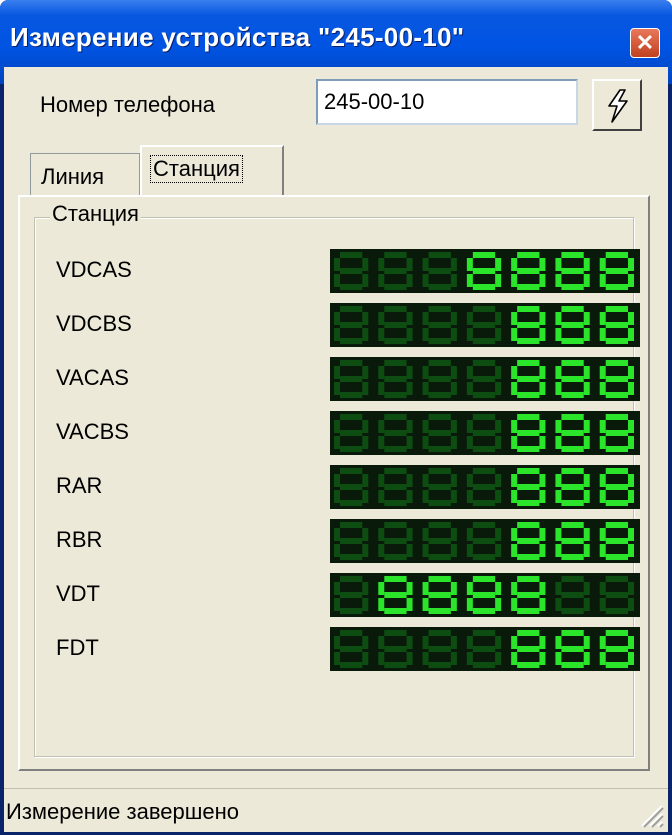 This screenshot has width=672, height=835. What do you see at coordinates (485, 595) in the screenshot?
I see `lcd-display-vdt` at bounding box center [485, 595].